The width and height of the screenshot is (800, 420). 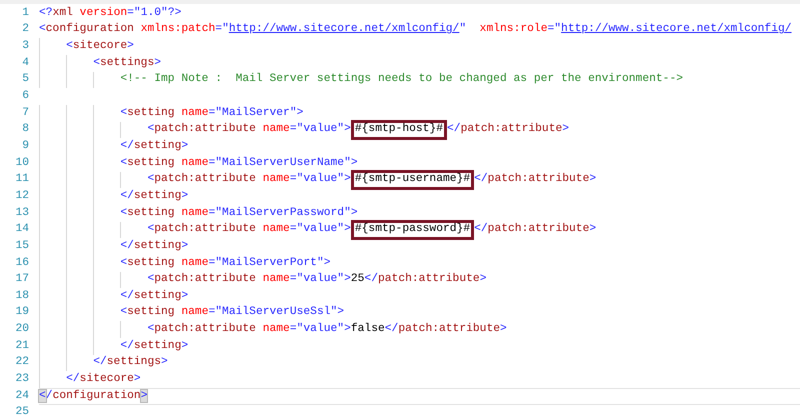 I want to click on code-line: </sitecore>, so click(x=103, y=380).